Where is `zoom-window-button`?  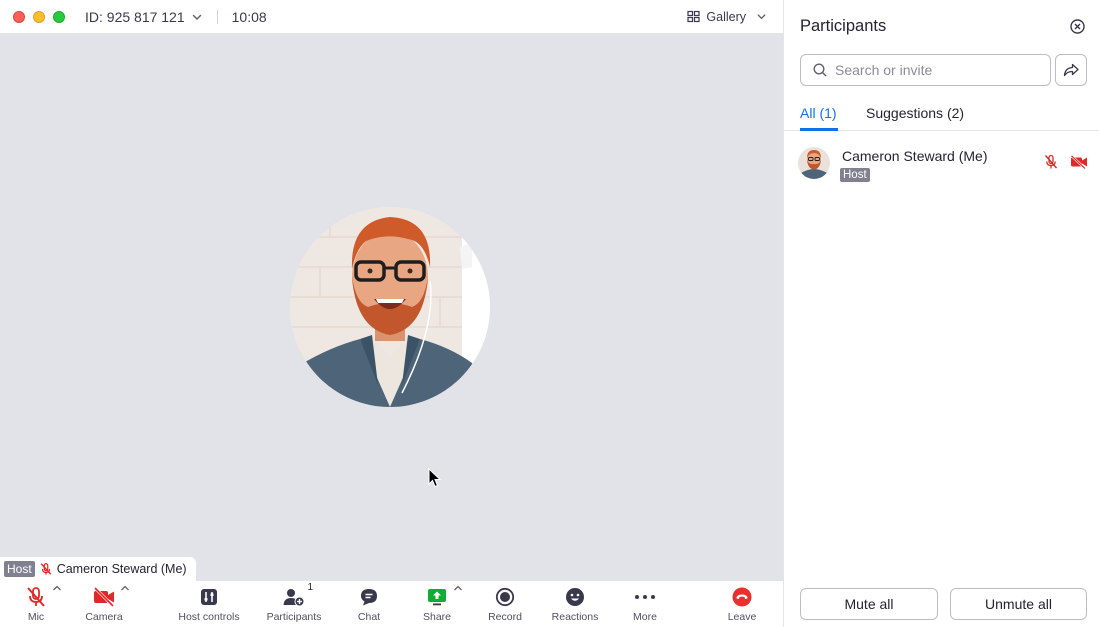 zoom-window-button is located at coordinates (59, 16).